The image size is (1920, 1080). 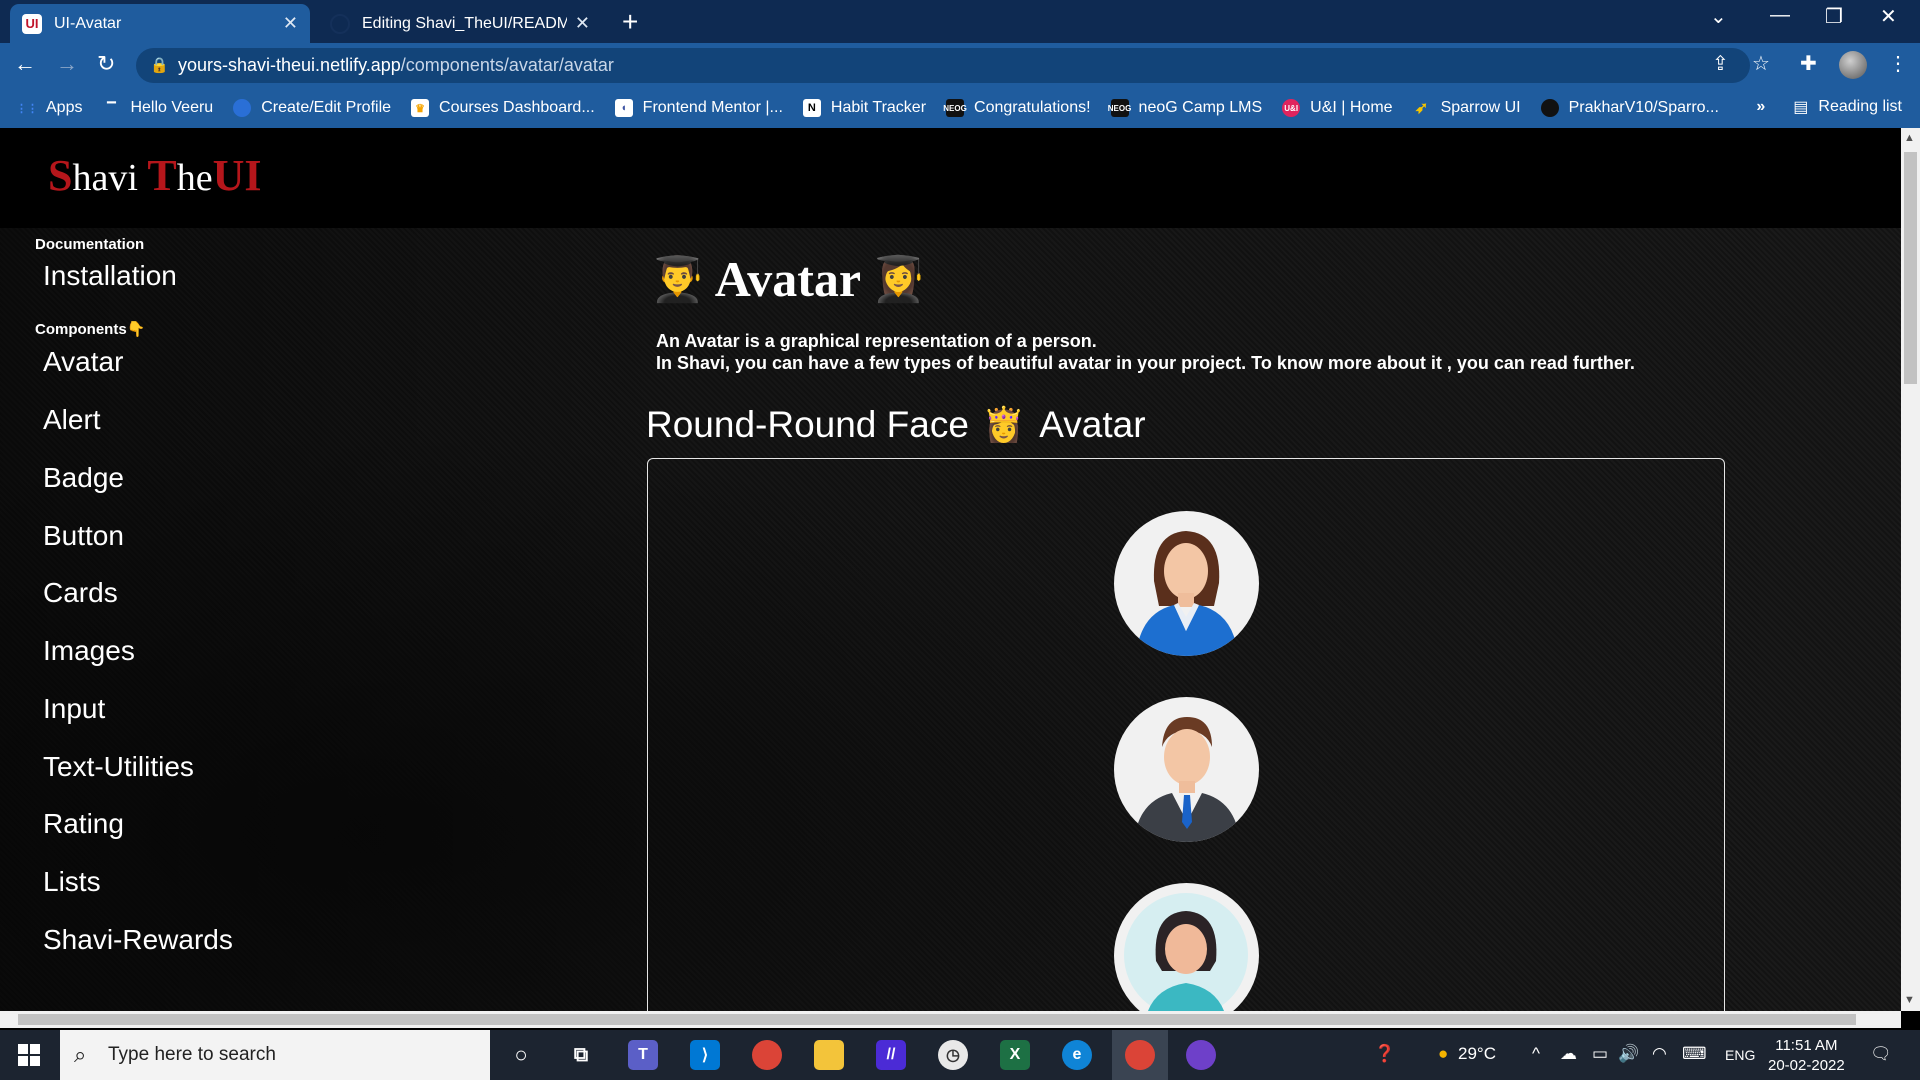 I want to click on system-clock: 11:51 AM 20-02-2022, so click(x=1806, y=1056).